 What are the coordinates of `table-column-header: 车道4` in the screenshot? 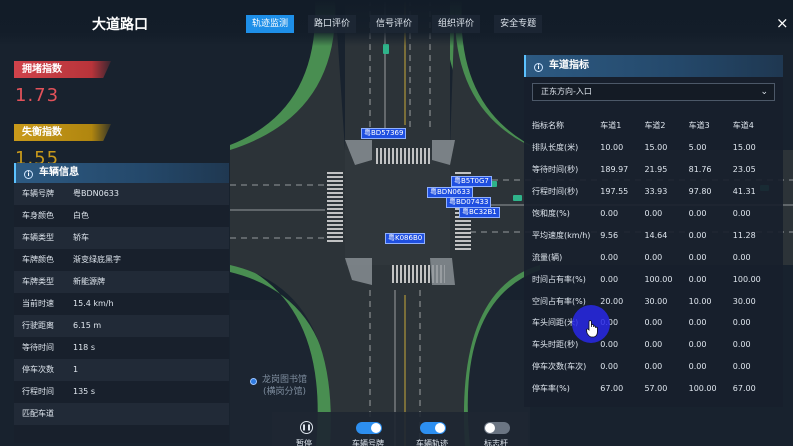 It's located at (743, 126).